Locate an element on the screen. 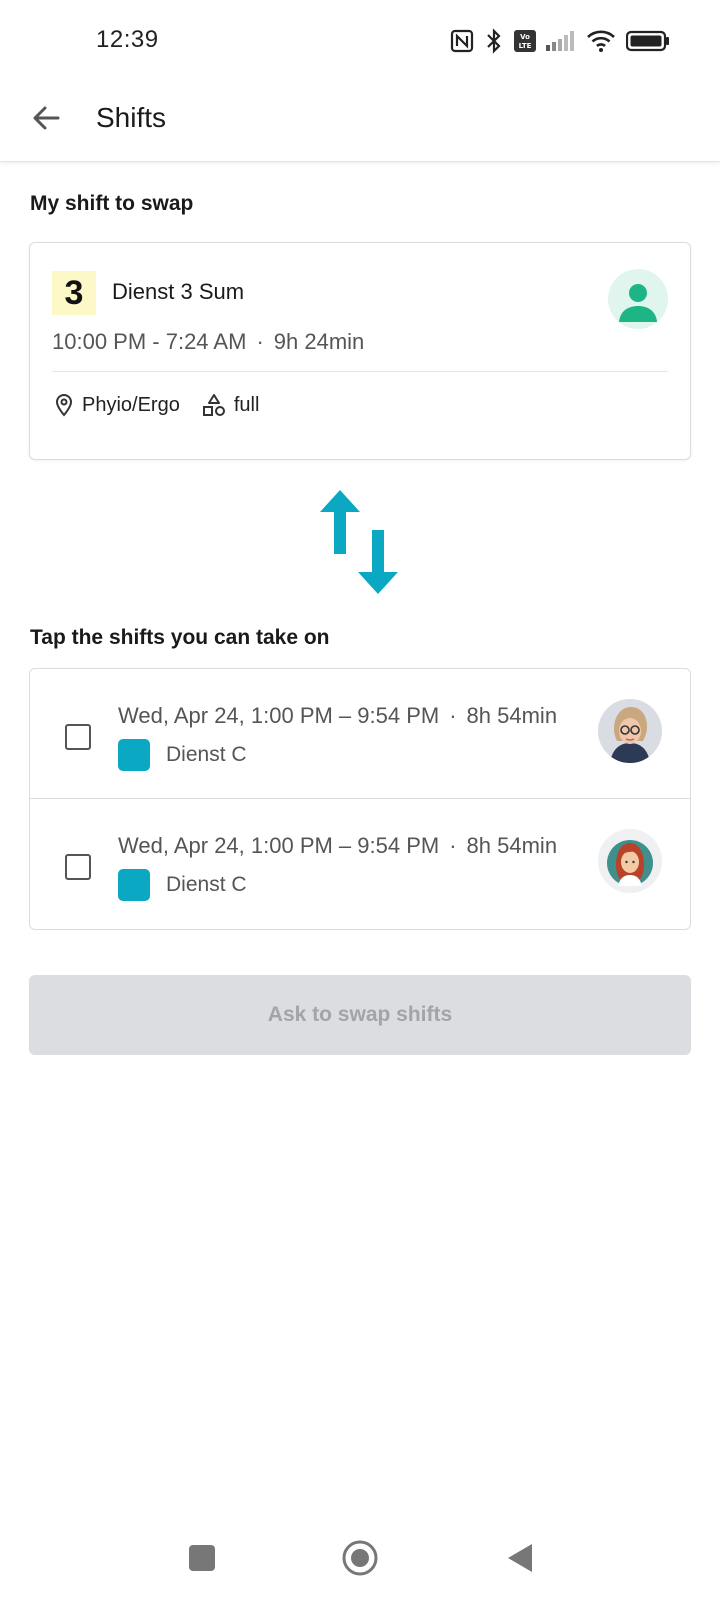 This screenshot has width=720, height=1600. shapes-icon is located at coordinates (213, 405).